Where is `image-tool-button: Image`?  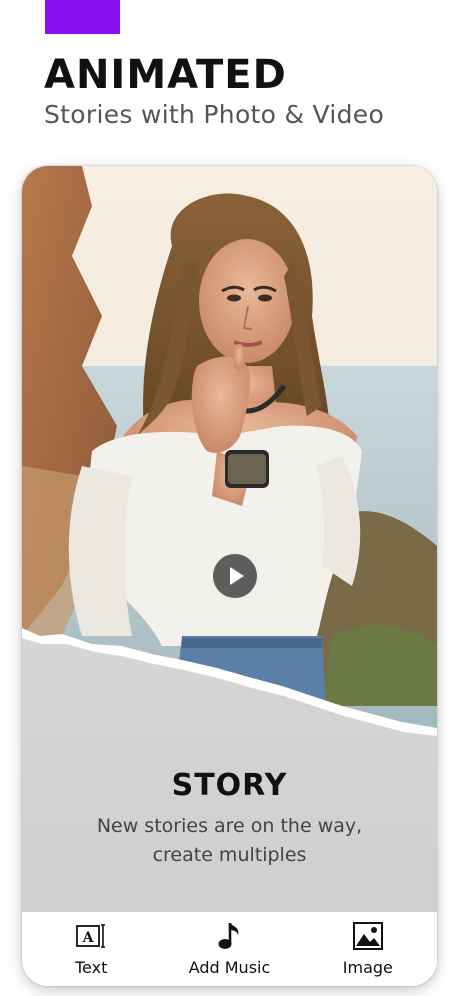
image-tool-button: Image is located at coordinates (368, 949).